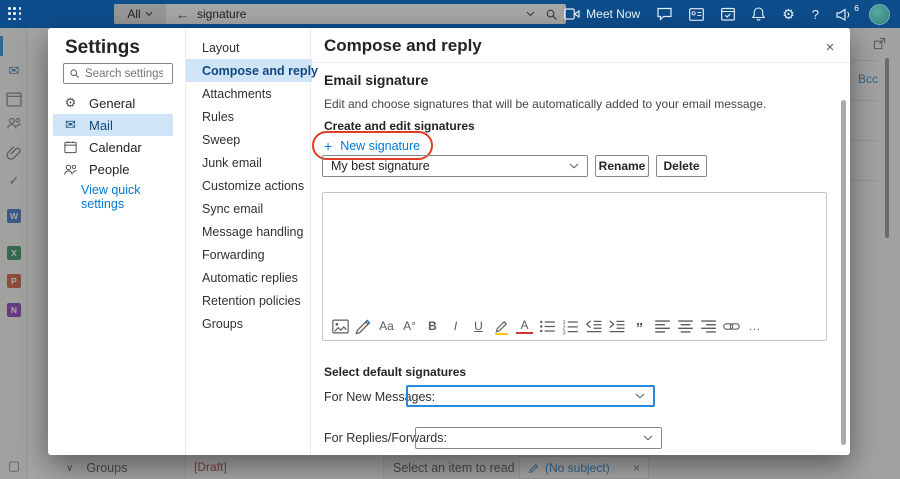 The height and width of the screenshot is (479, 900). What do you see at coordinates (249, 139) in the screenshot?
I see `nav-item-sweep: Sweep` at bounding box center [249, 139].